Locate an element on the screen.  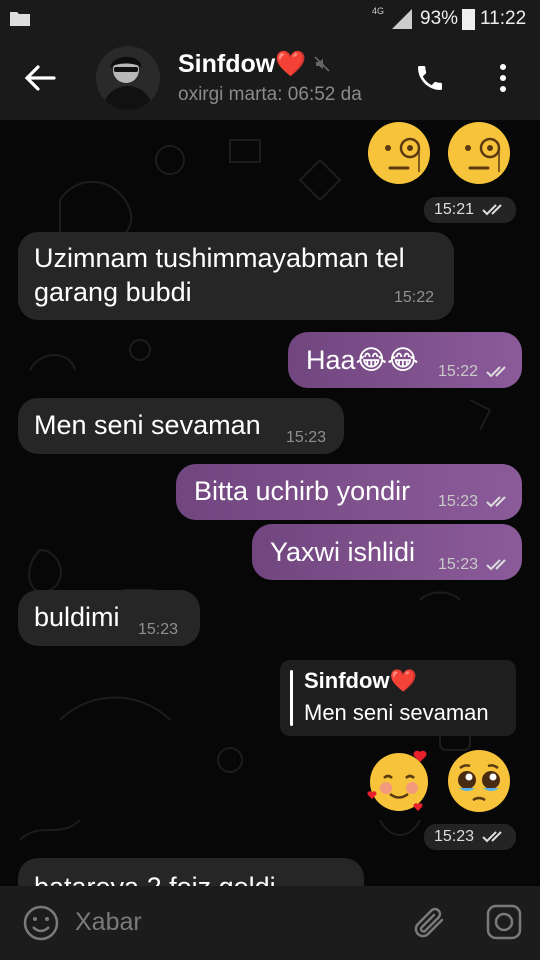
phone-icon is located at coordinates (430, 78).